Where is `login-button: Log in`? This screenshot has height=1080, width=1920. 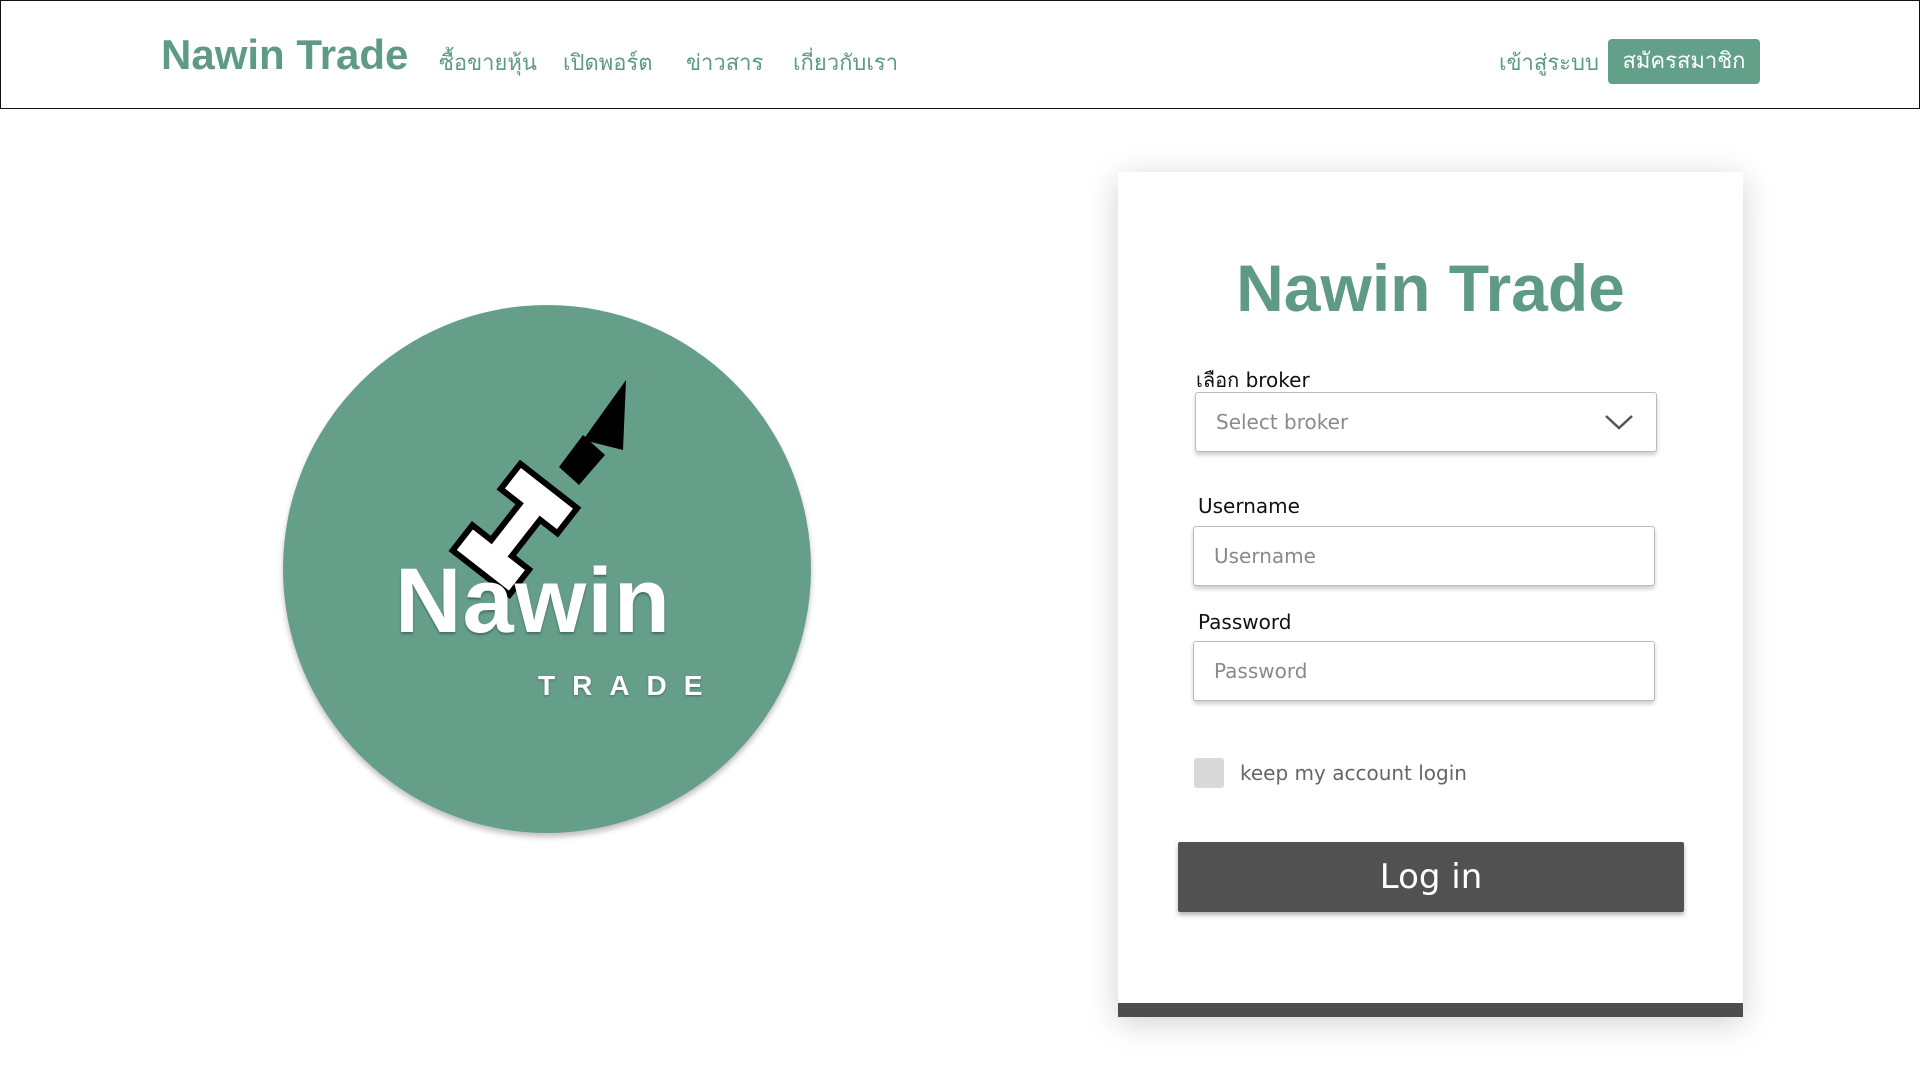 login-button: Log in is located at coordinates (1431, 877).